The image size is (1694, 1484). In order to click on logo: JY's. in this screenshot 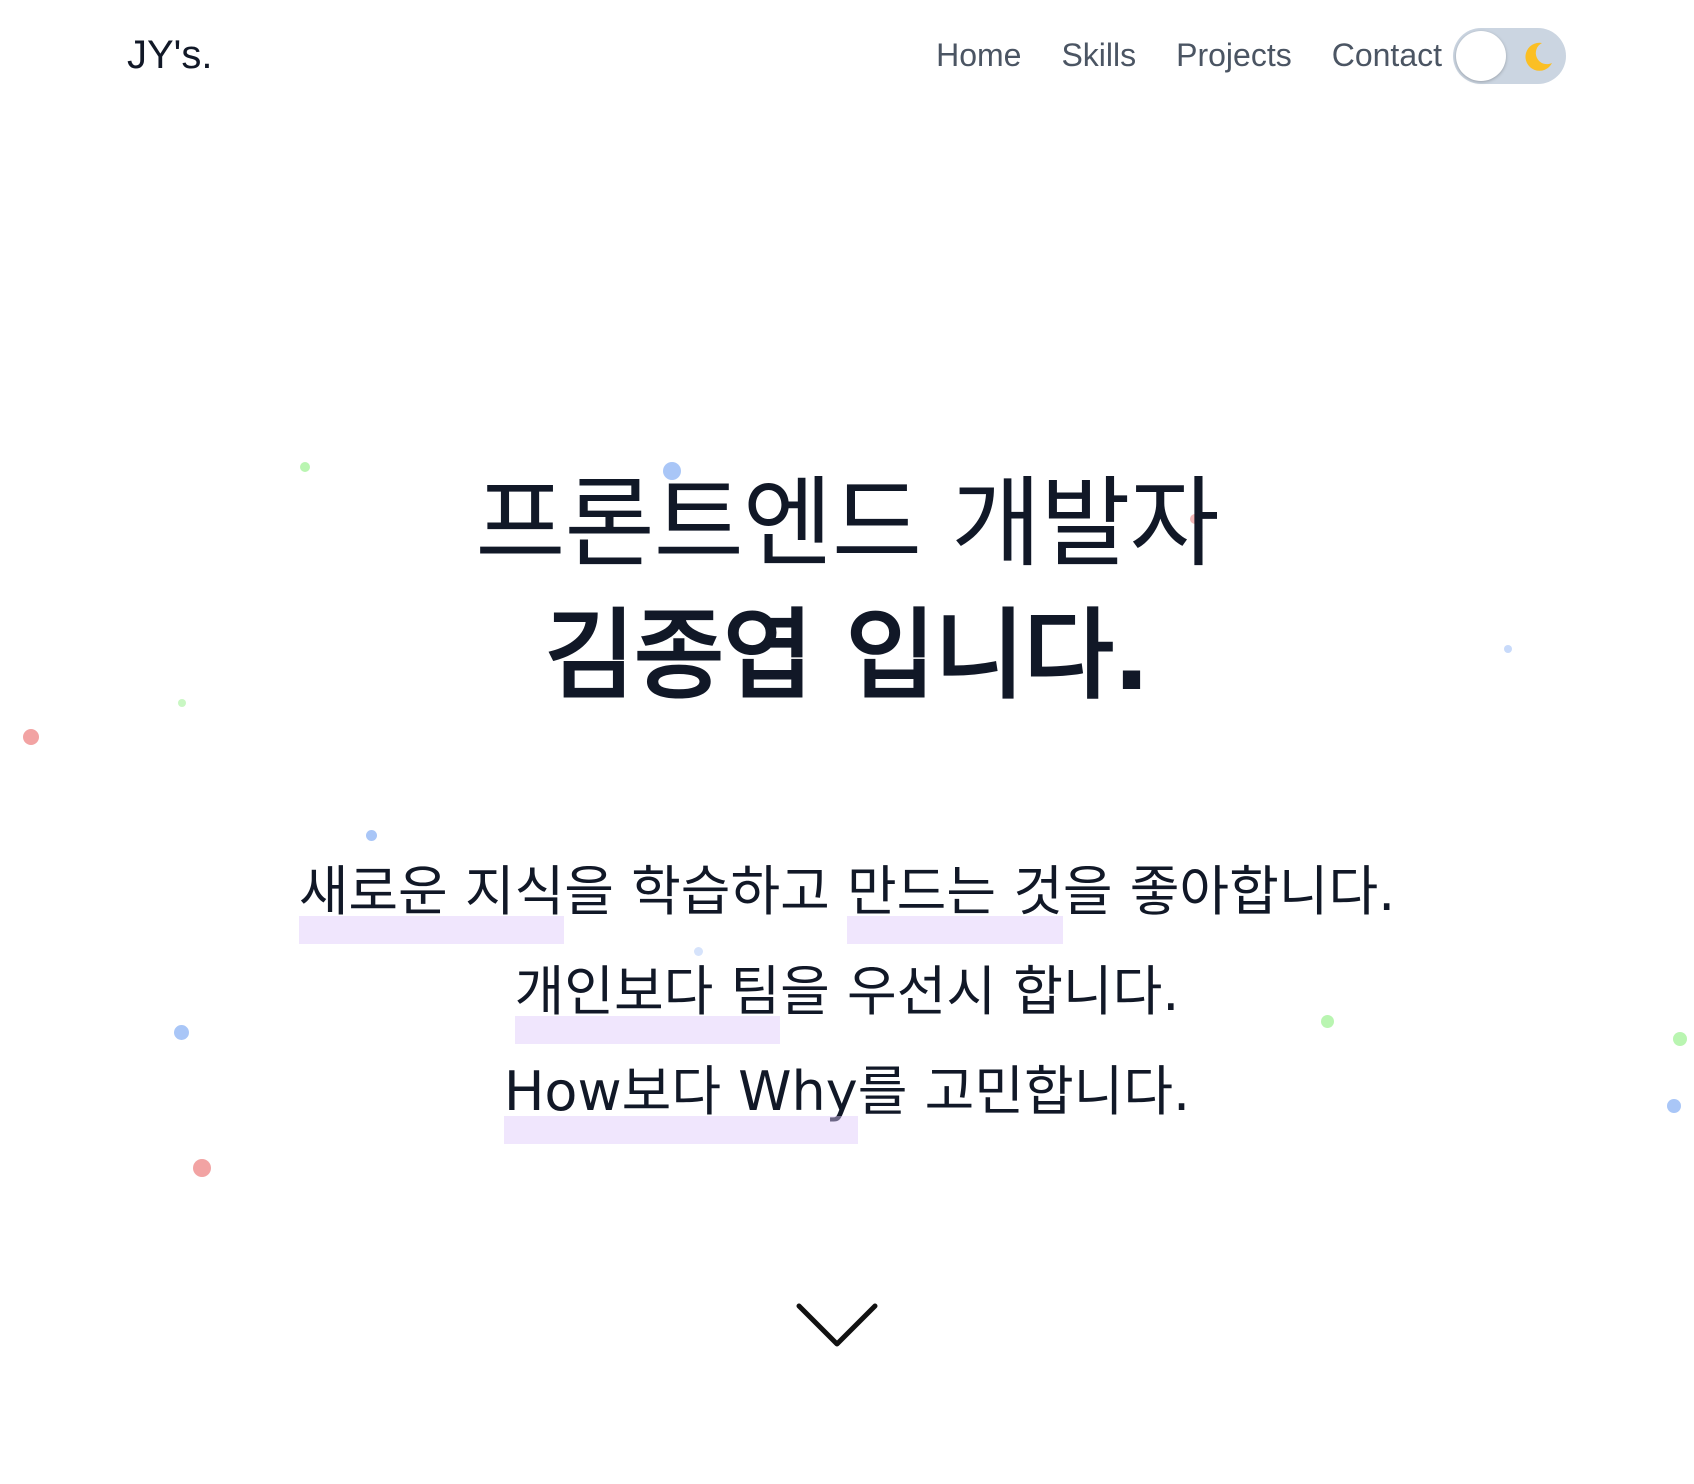, I will do `click(169, 55)`.